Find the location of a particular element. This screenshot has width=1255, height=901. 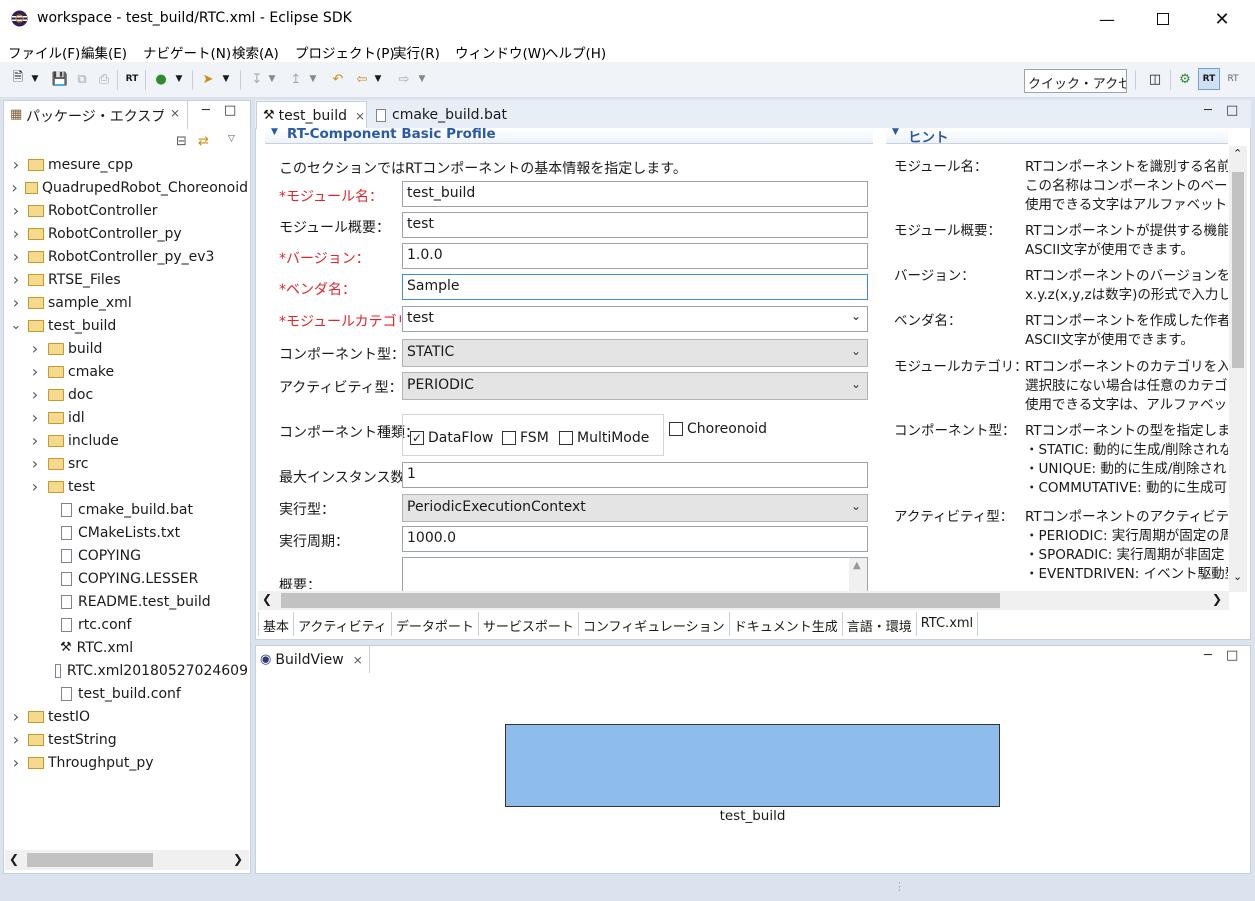

hint-vscrollbar: ⌃ ⌄ is located at coordinates (1238, 369).